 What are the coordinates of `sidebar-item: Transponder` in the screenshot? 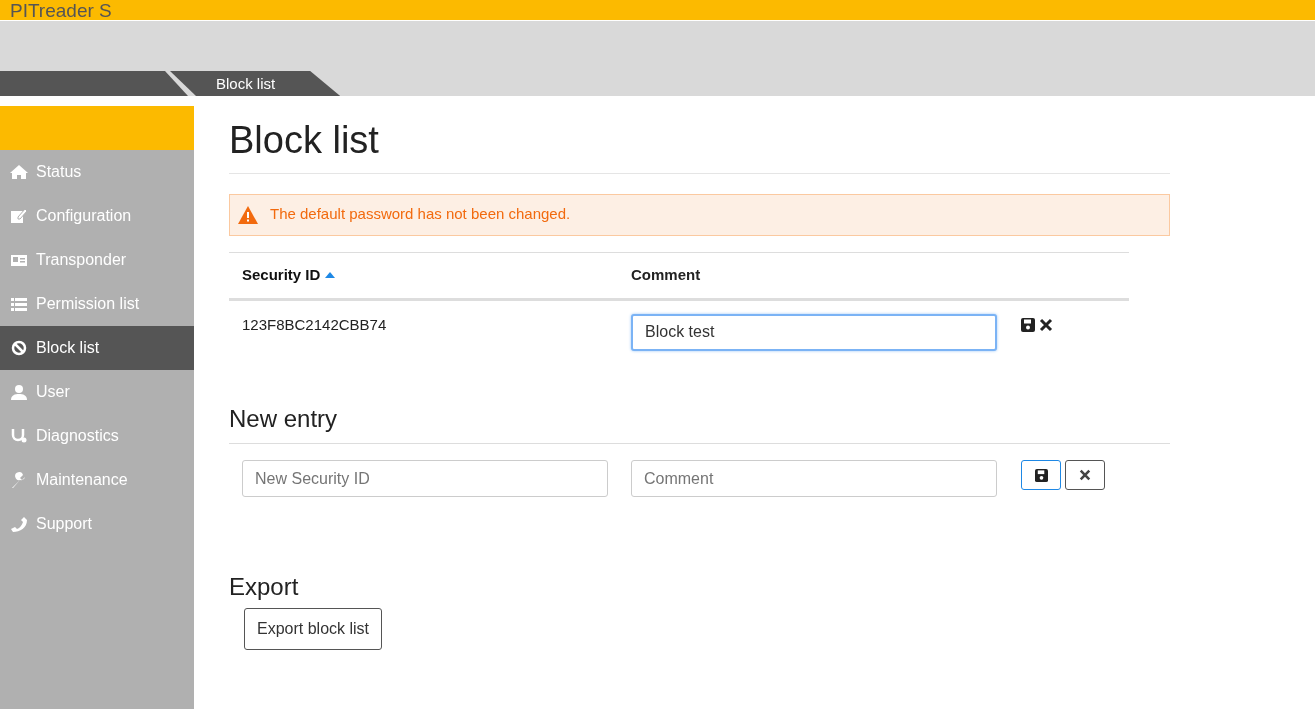 It's located at (97, 260).